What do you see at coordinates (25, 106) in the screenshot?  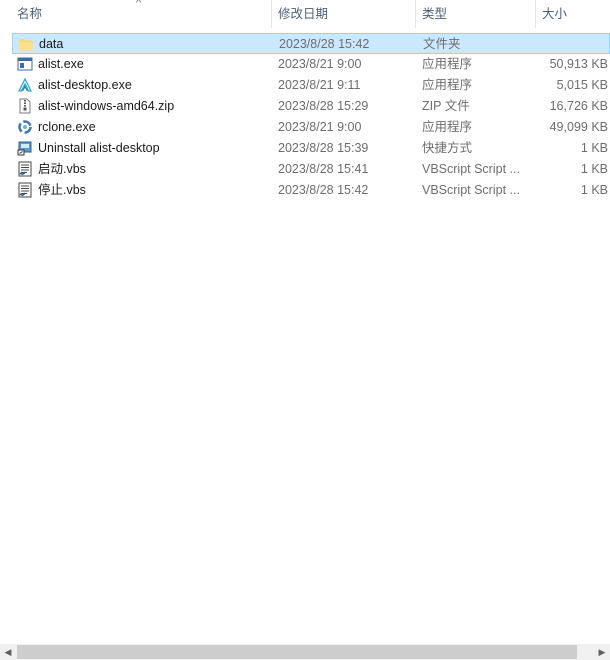 I see `zip-file-icon` at bounding box center [25, 106].